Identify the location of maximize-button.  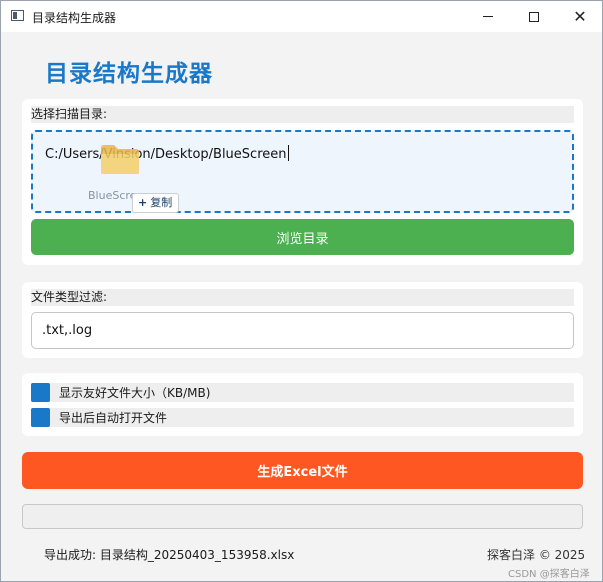
(534, 16).